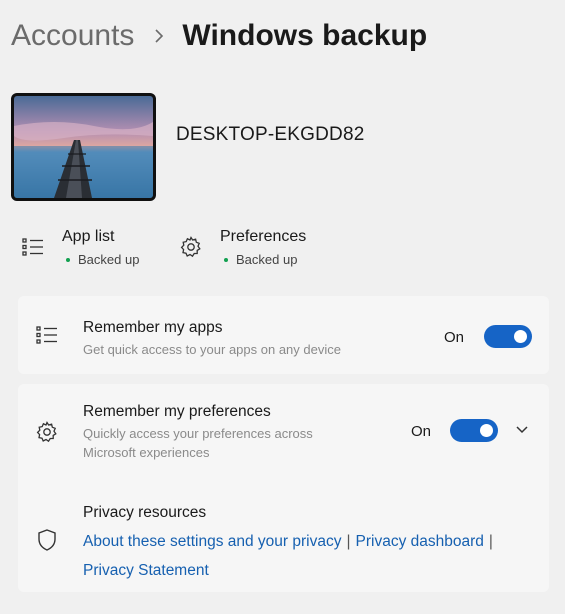 The width and height of the screenshot is (565, 614). What do you see at coordinates (177, 411) in the screenshot?
I see `remember-preferences-title: Remember my preferences` at bounding box center [177, 411].